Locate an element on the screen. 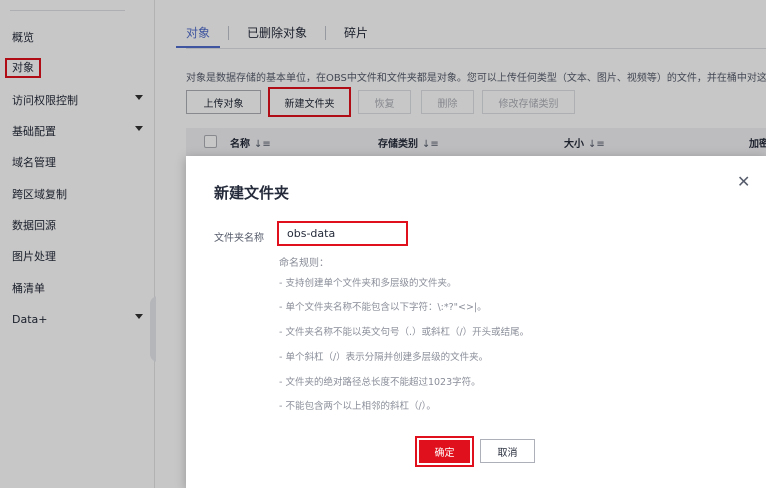  naming-rule: - 不能包含两个以上相邻的斜杠（/）。 is located at coordinates (357, 406).